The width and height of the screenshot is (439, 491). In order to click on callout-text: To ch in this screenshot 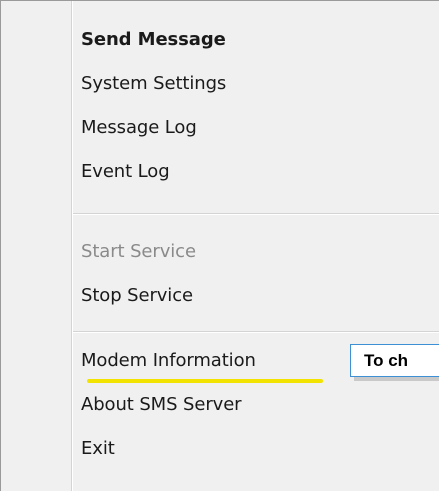, I will do `click(386, 360)`.